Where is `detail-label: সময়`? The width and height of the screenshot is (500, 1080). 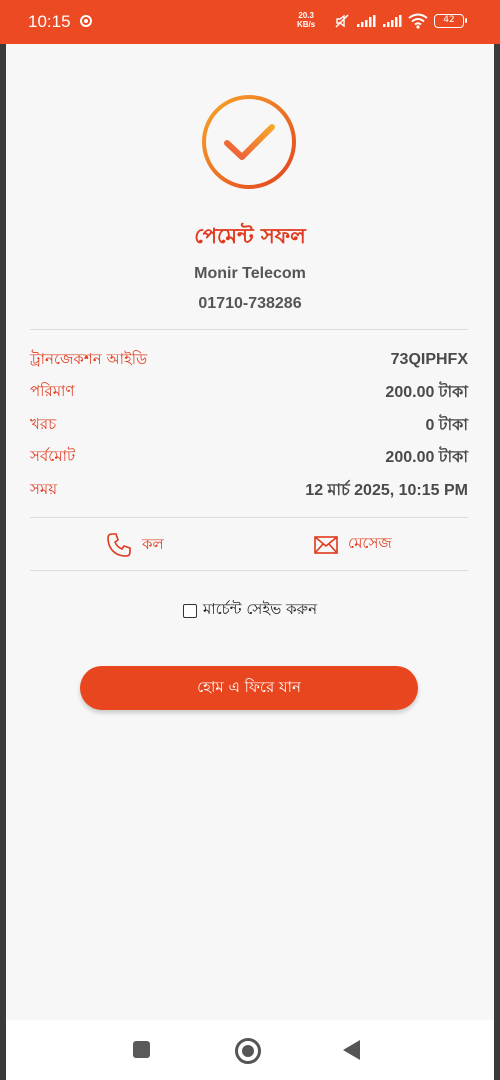 detail-label: সময় is located at coordinates (44, 488).